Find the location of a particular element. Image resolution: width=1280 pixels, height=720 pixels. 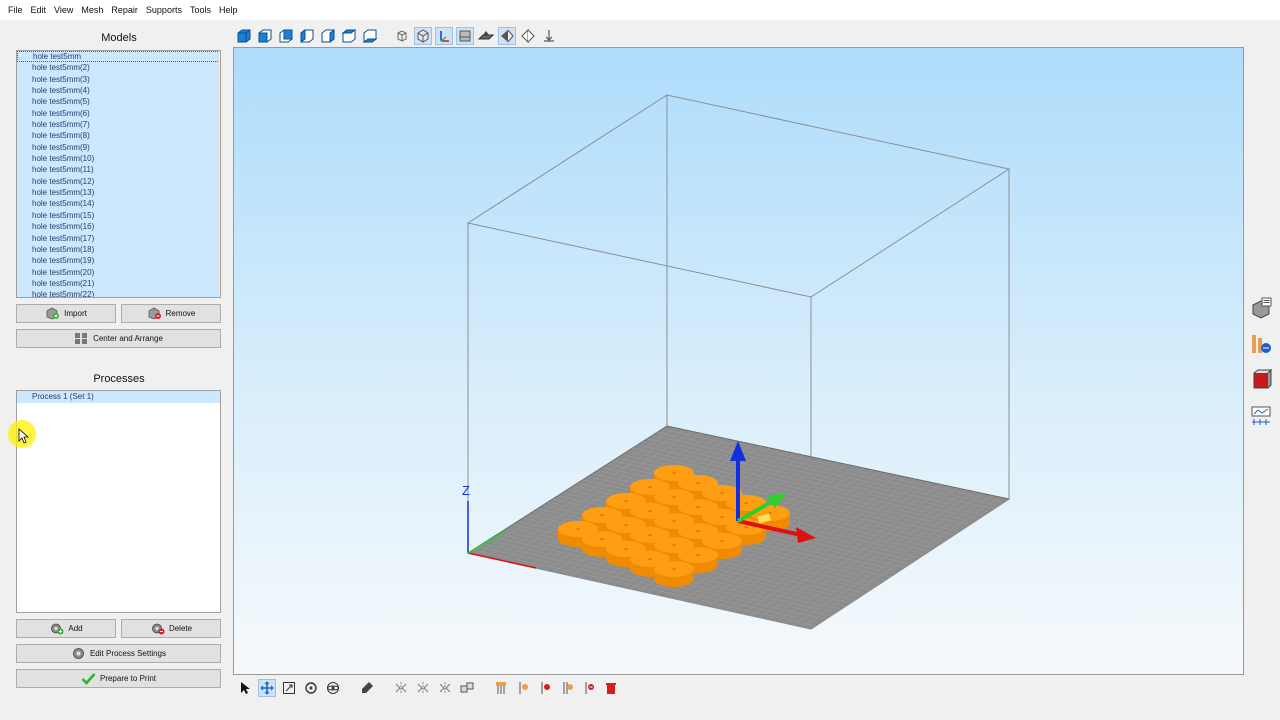

model-list-item: hole test5mm(22) is located at coordinates (118, 293).